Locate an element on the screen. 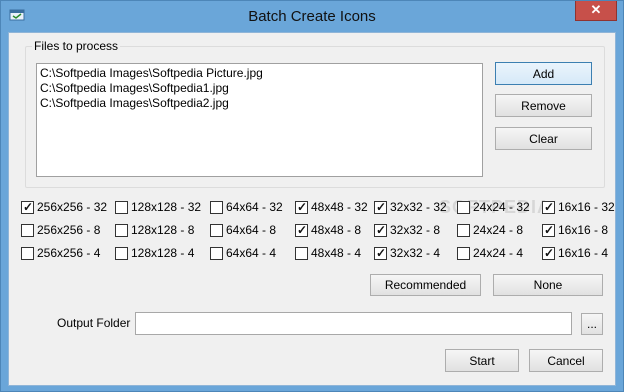  format-checkbox-label: 48x48 - 32 is located at coordinates (339, 207).